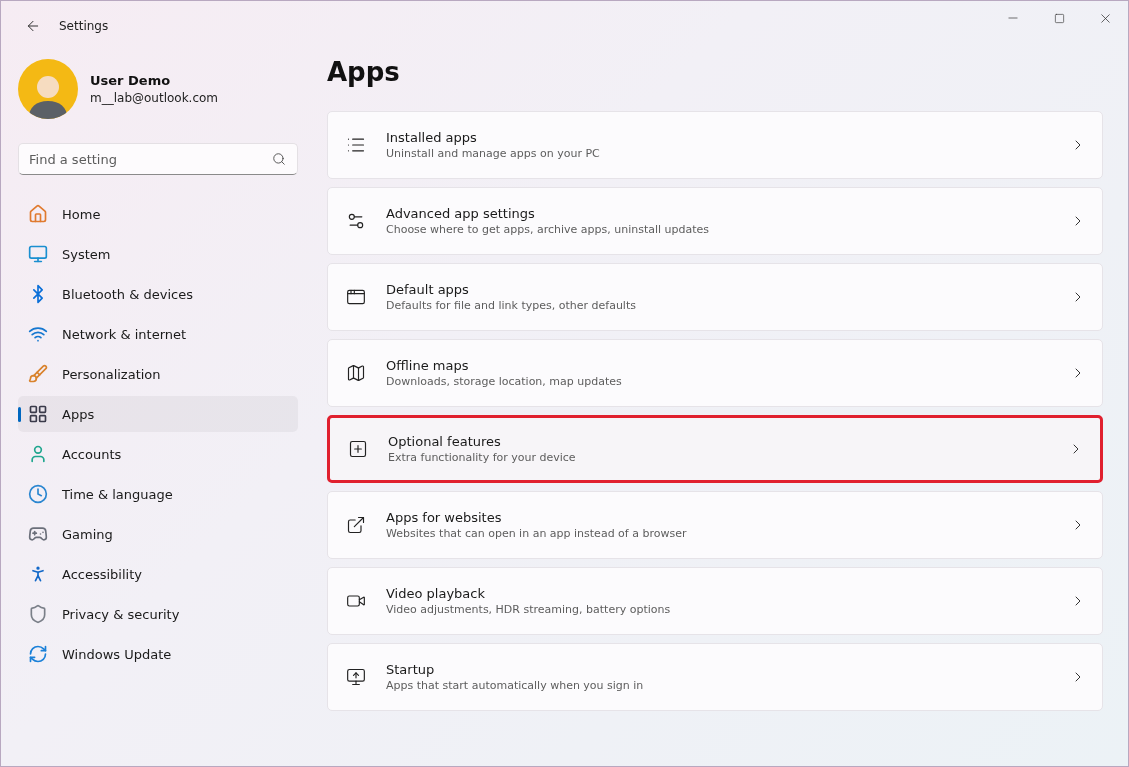 This screenshot has width=1129, height=767. What do you see at coordinates (504, 381) in the screenshot?
I see `card-subtitle: Downloads, storage location, map updates` at bounding box center [504, 381].